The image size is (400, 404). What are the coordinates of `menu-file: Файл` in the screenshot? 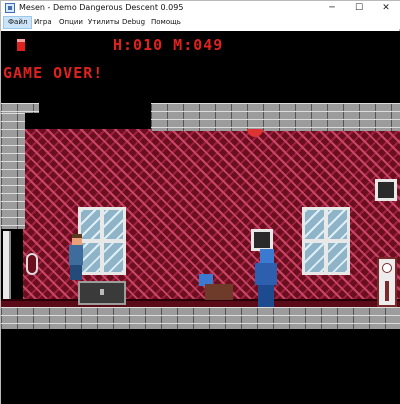 It's located at (18, 22).